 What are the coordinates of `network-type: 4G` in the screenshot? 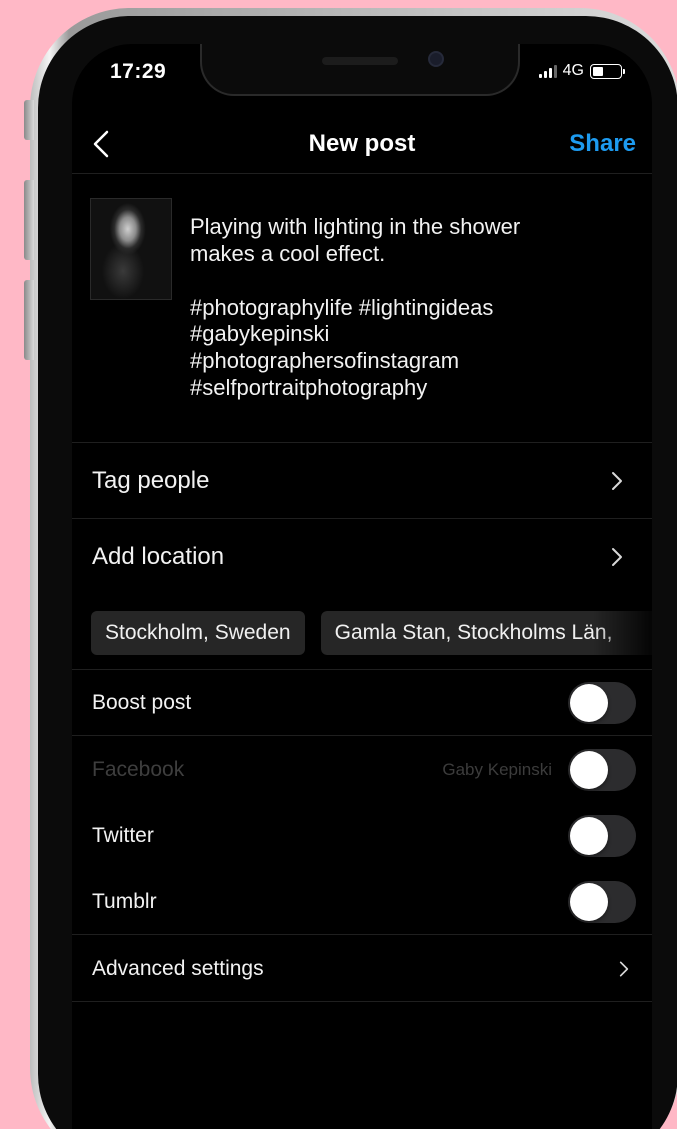 It's located at (573, 70).